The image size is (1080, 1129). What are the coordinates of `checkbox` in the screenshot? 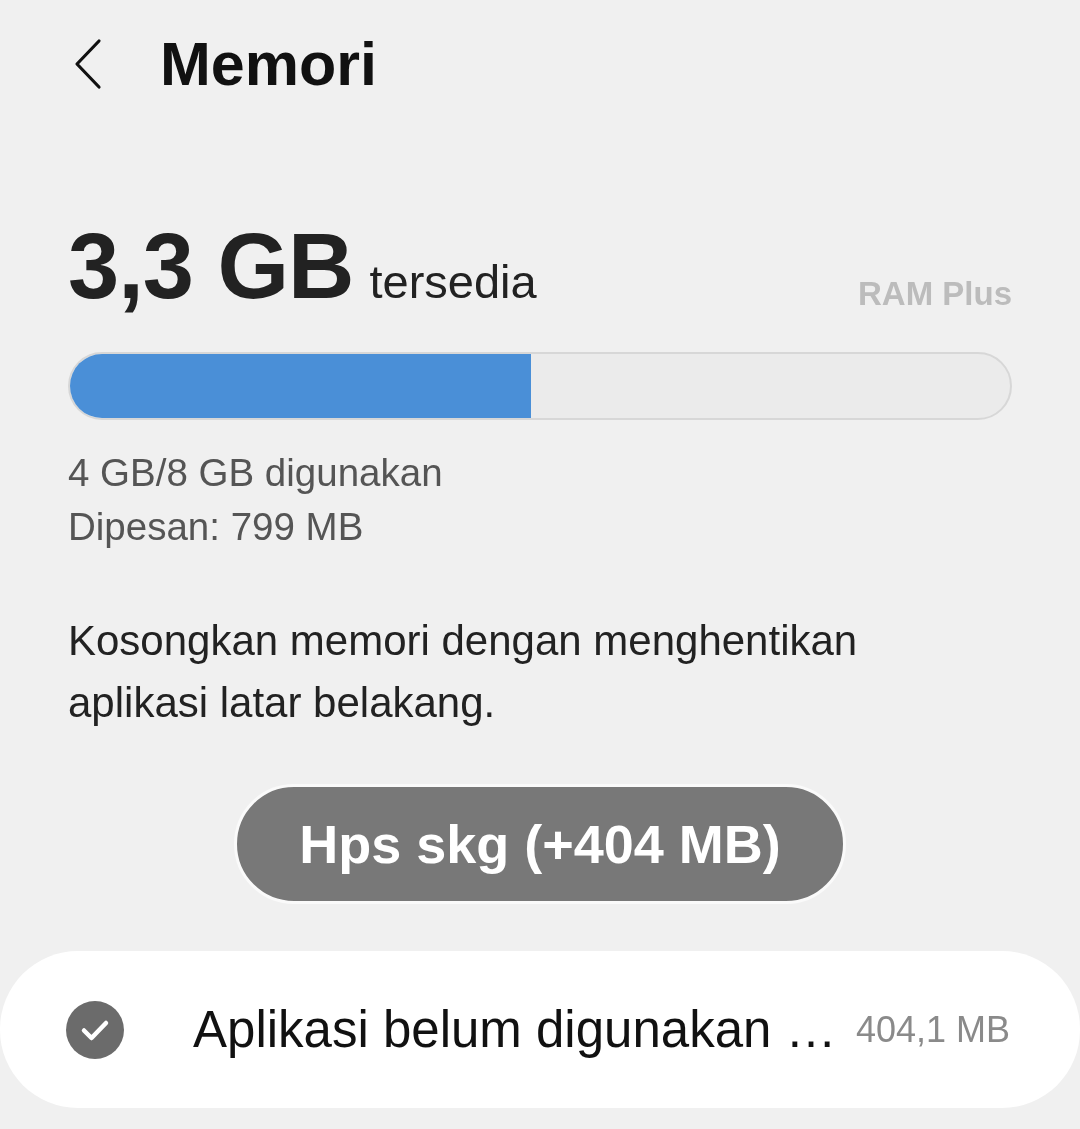 It's located at (95, 1029).